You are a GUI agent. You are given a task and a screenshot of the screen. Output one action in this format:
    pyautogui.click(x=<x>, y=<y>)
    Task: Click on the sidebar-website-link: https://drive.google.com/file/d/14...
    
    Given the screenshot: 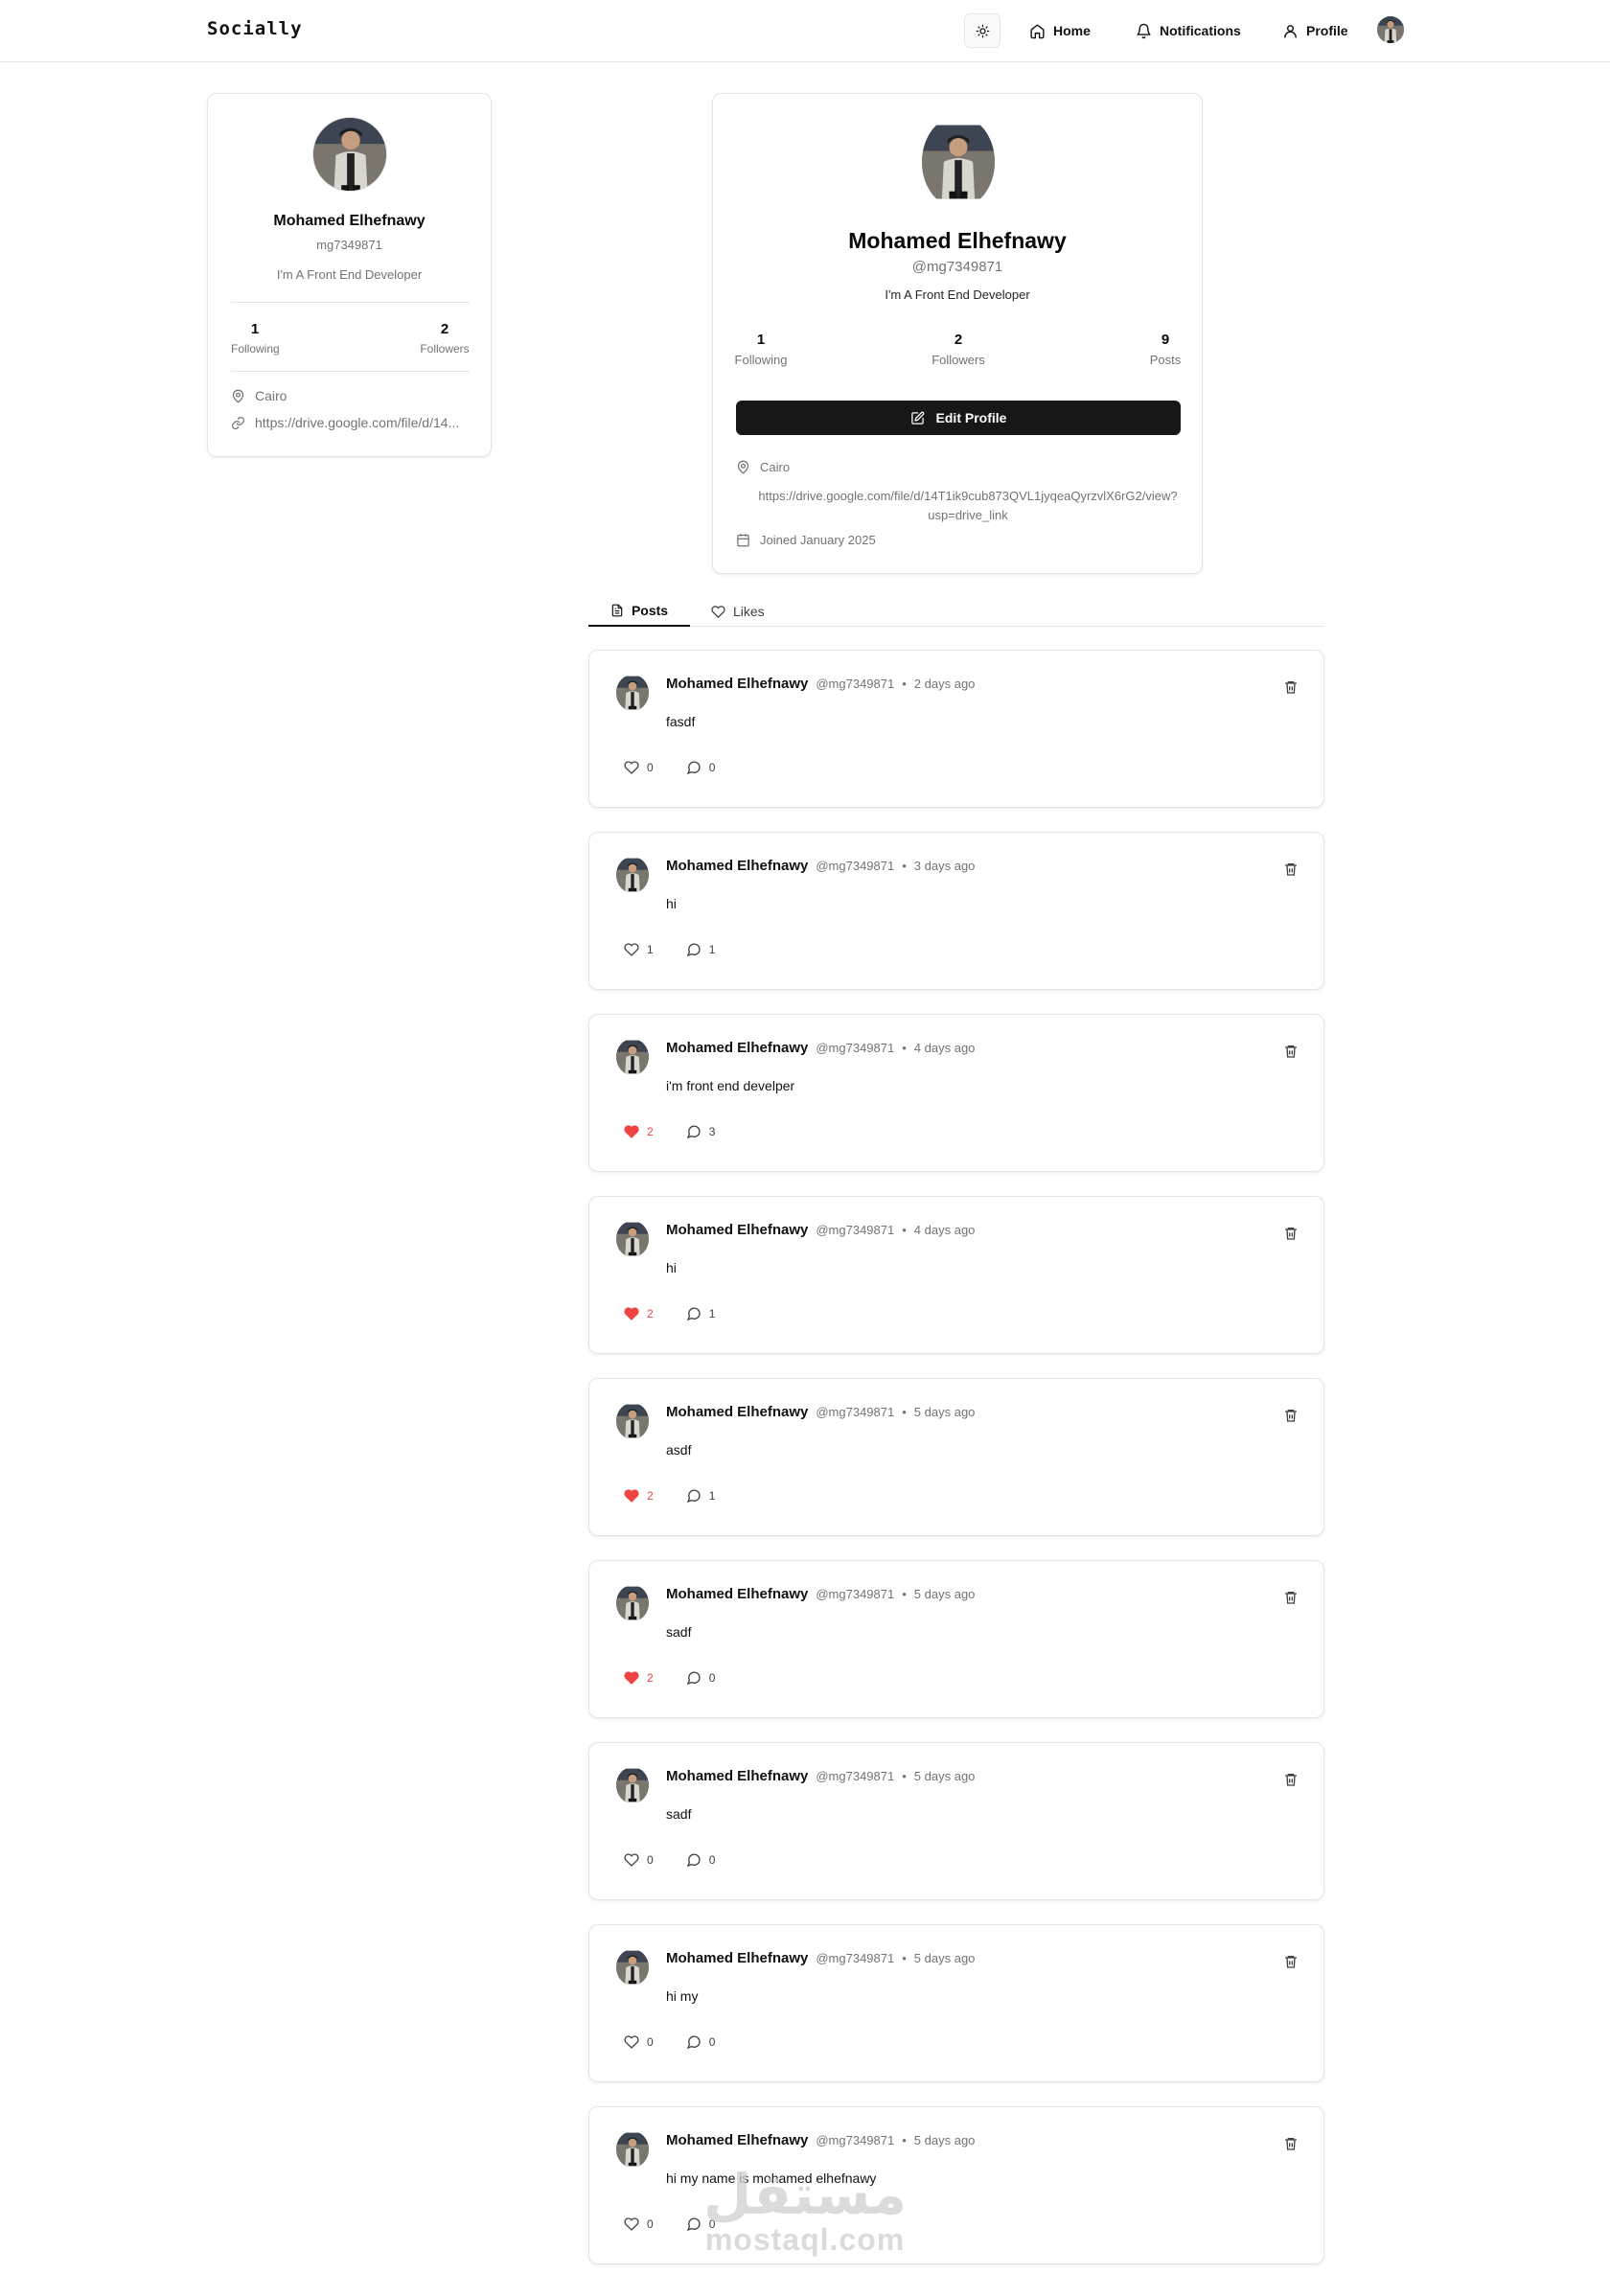 What is the action you would take?
    pyautogui.click(x=357, y=422)
    